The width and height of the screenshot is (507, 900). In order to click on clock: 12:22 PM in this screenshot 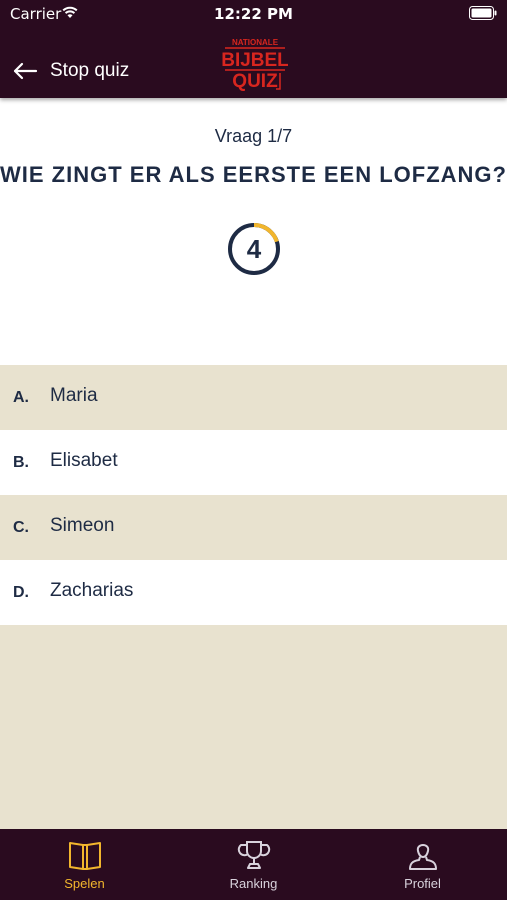, I will do `click(253, 14)`.